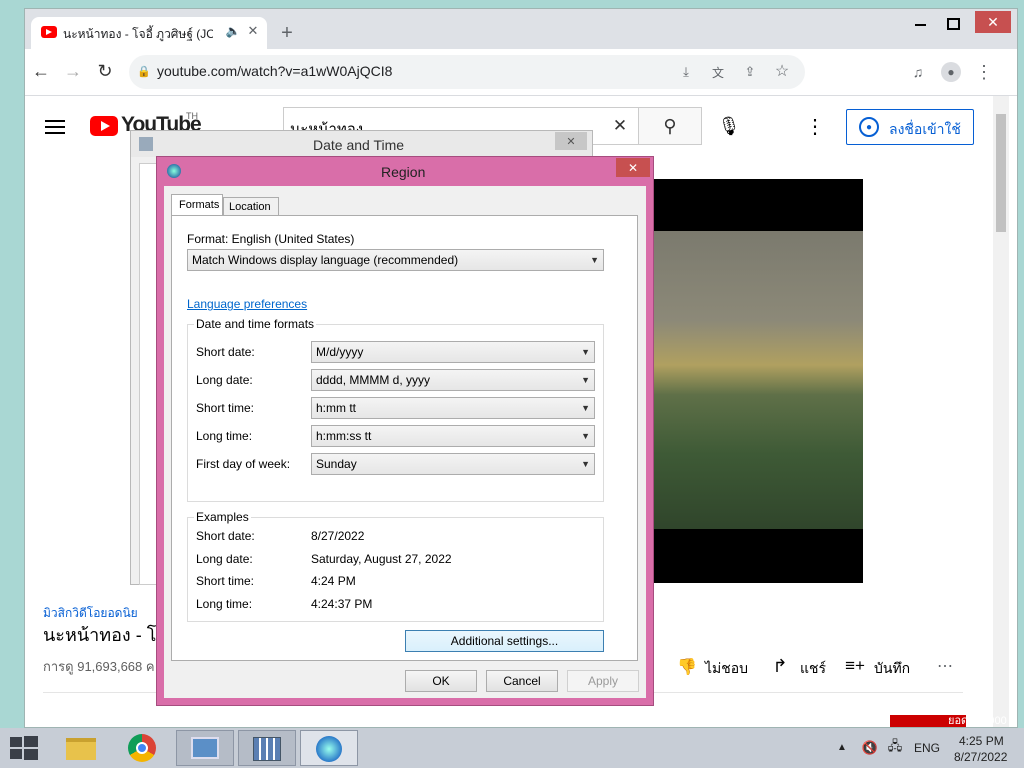 The height and width of the screenshot is (768, 1024). I want to click on short-time-label: Short time:, so click(225, 408).